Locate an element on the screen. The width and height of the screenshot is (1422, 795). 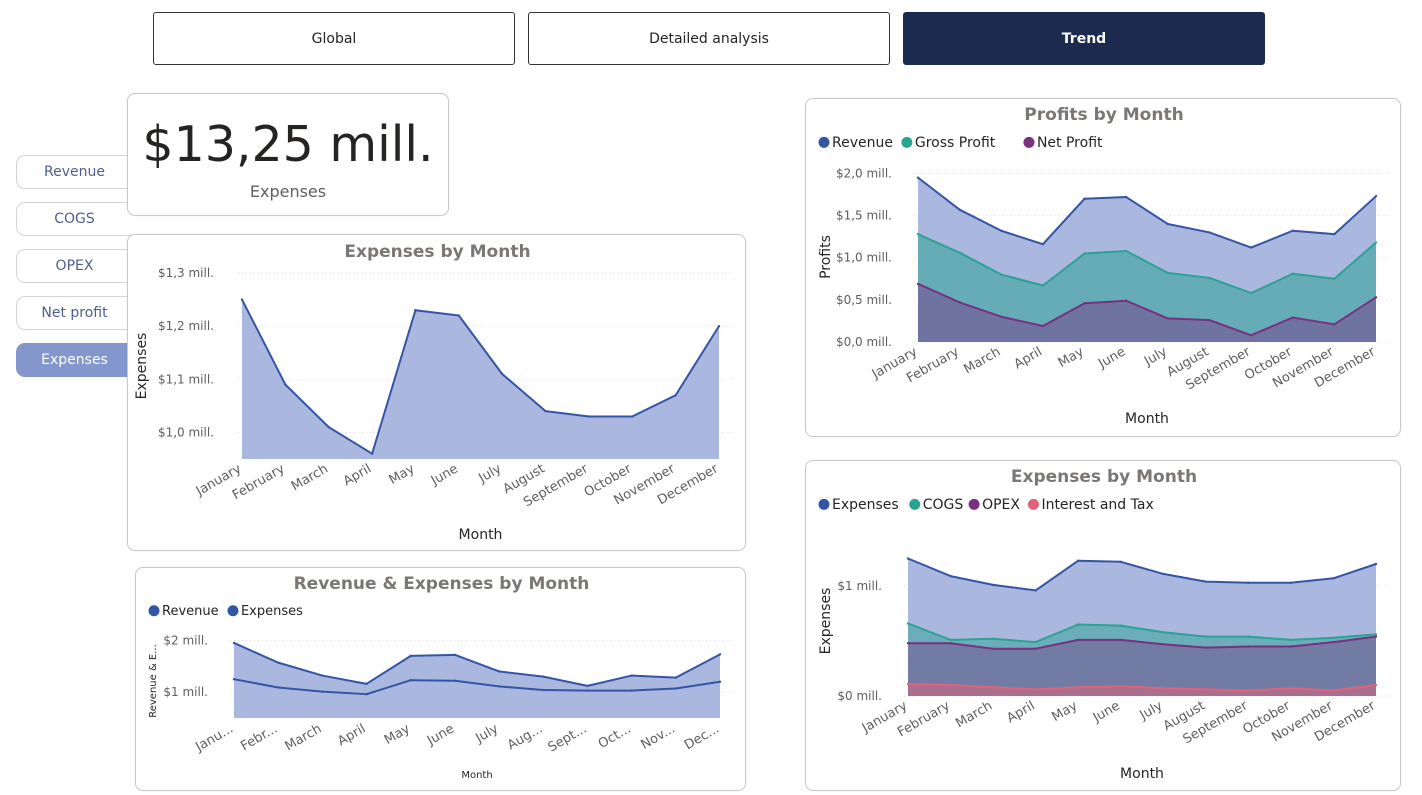
legend-label-cogs: COGS is located at coordinates (943, 505).